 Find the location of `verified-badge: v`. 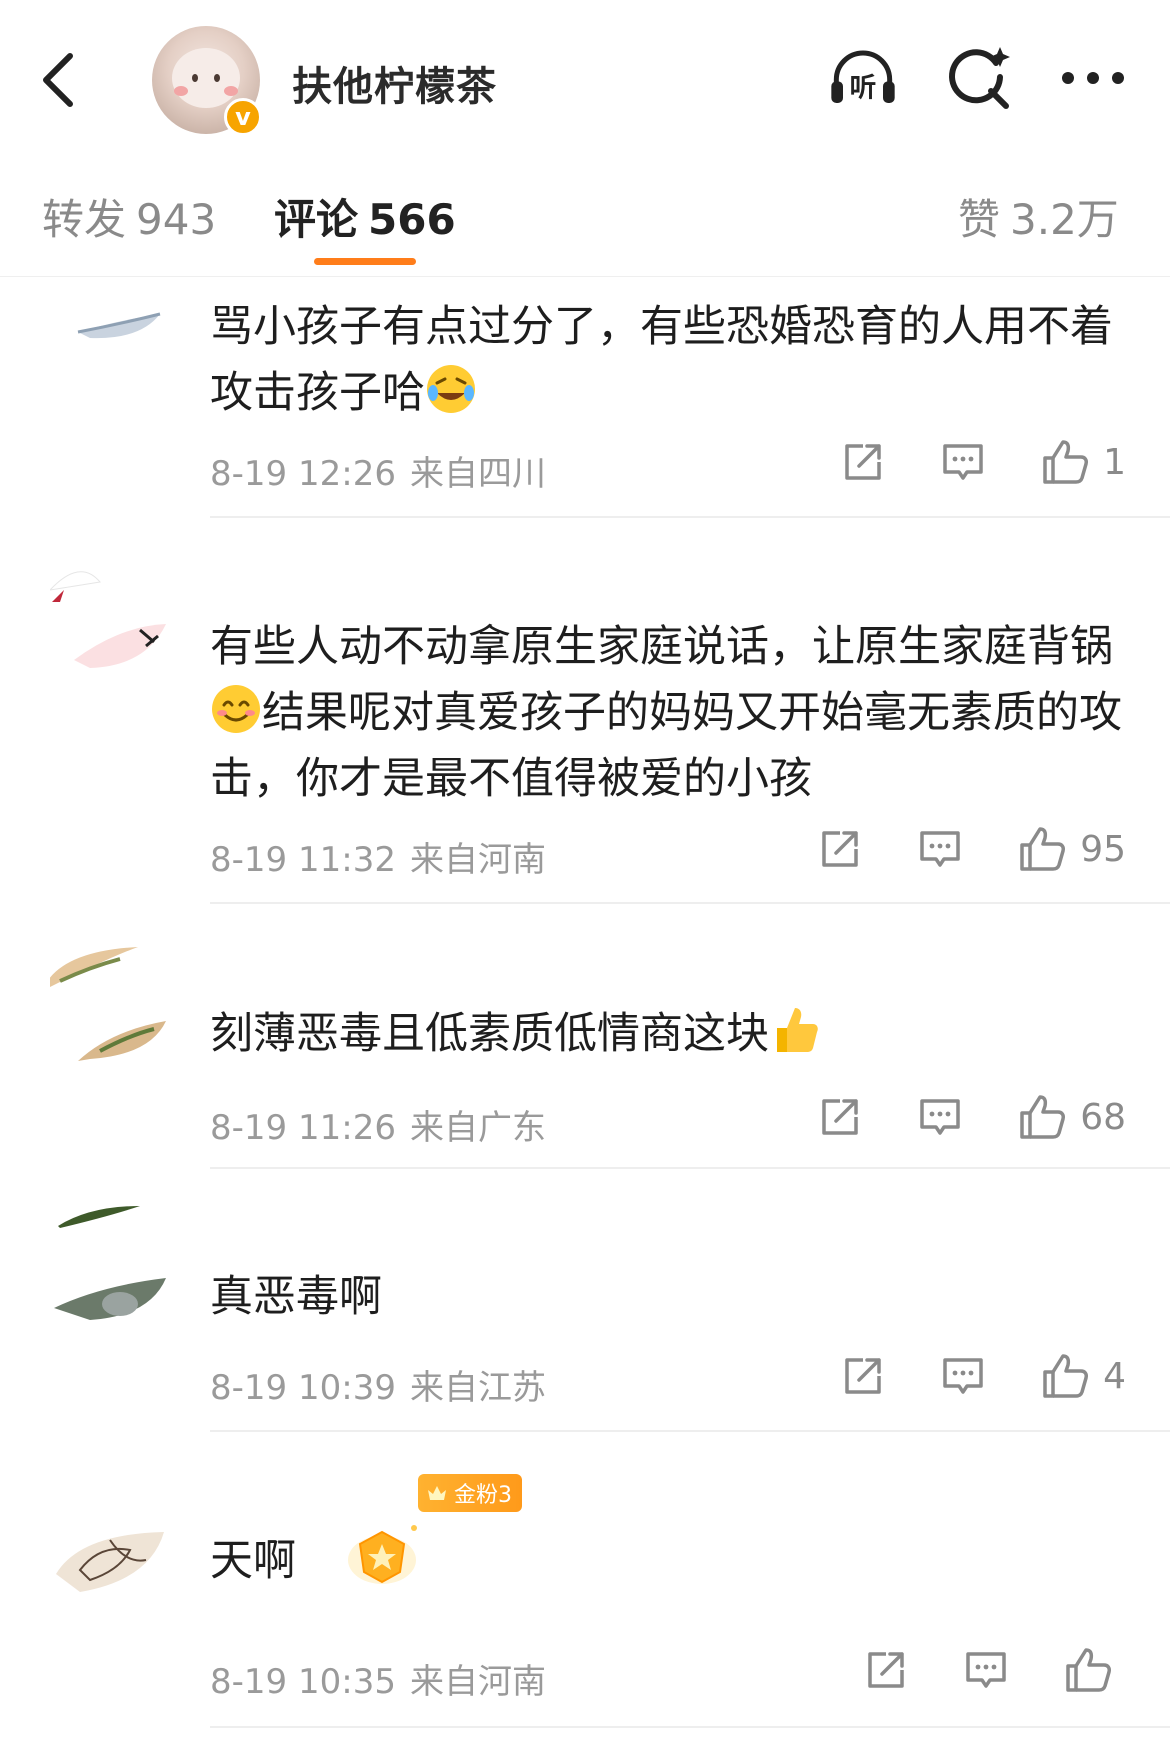

verified-badge: v is located at coordinates (243, 117).